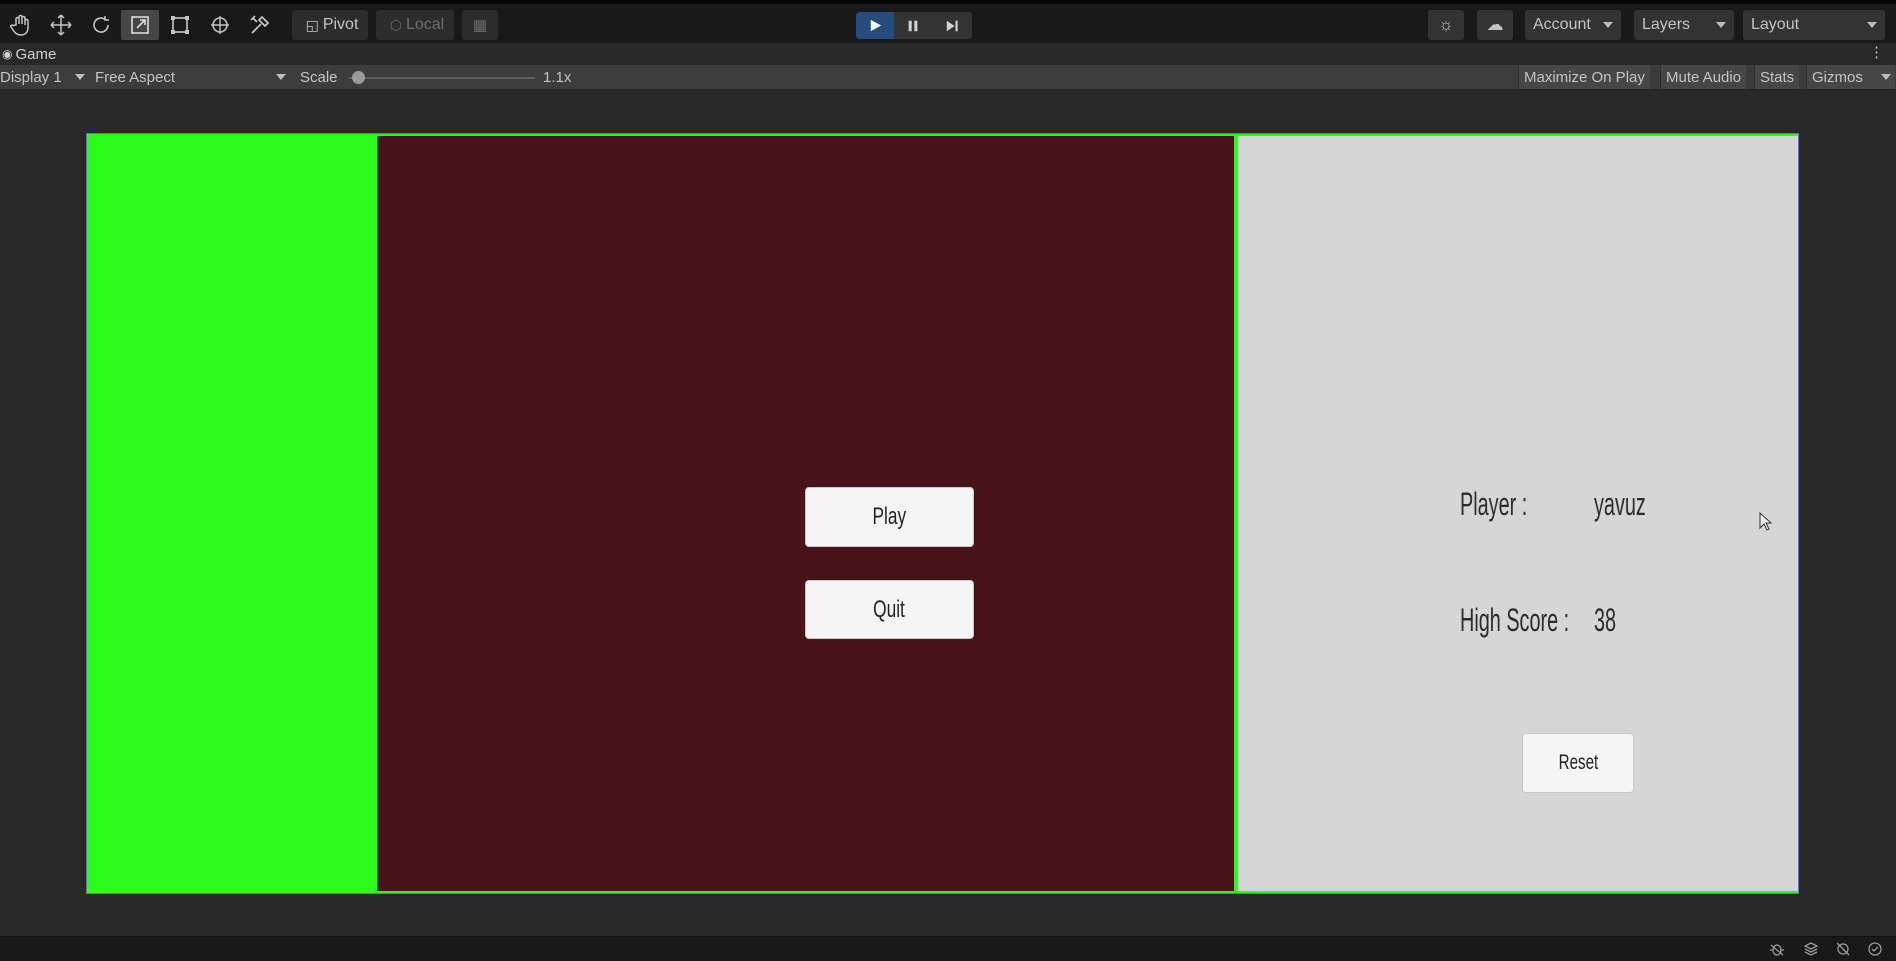  Describe the element at coordinates (1494, 504) in the screenshot. I see `player-label: Player :` at that location.